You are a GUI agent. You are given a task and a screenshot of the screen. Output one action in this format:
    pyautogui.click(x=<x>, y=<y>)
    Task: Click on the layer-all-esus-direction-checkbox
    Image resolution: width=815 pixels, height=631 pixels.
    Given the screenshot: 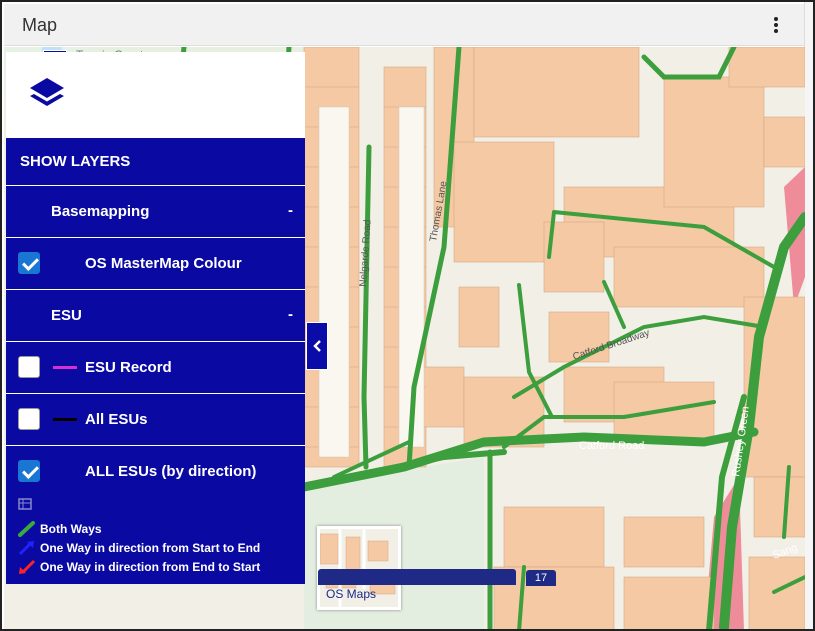 What is the action you would take?
    pyautogui.click(x=29, y=471)
    